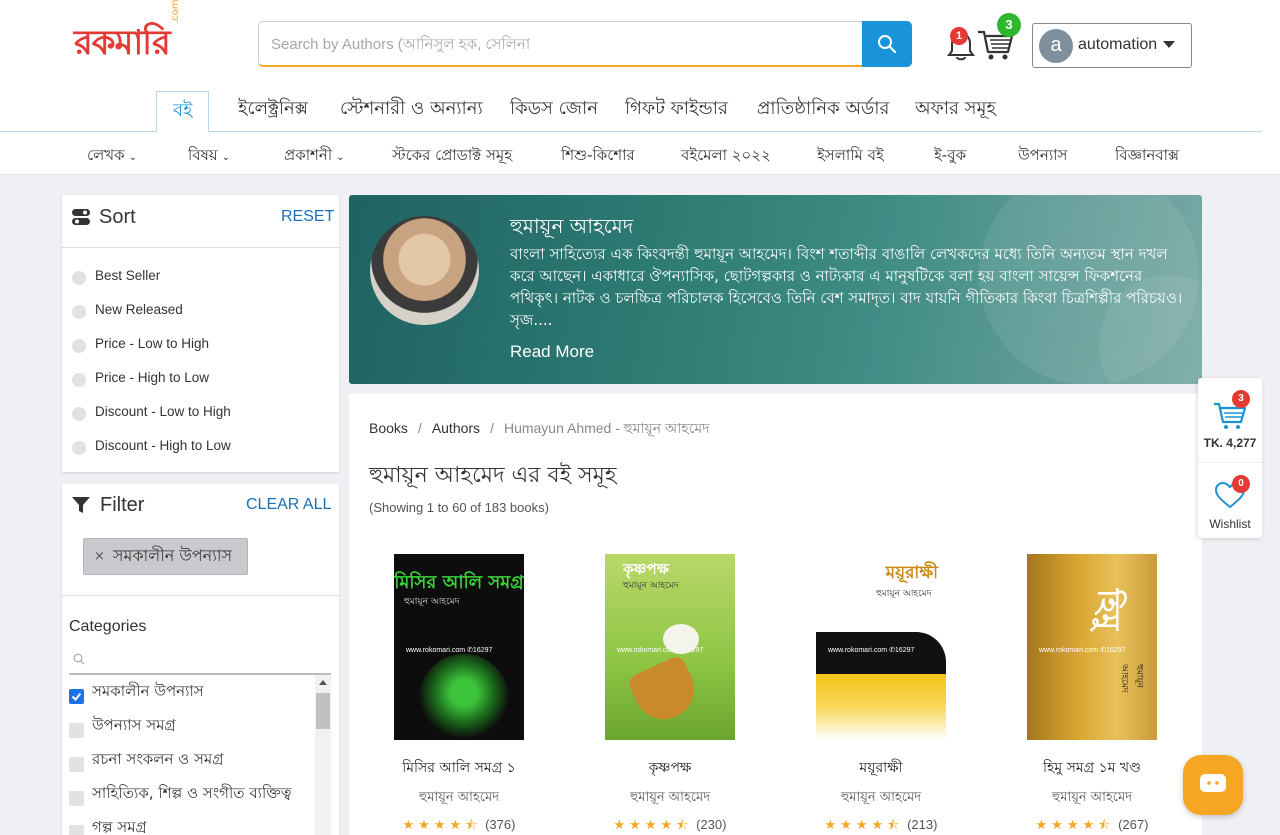 This screenshot has width=1280, height=835. Describe the element at coordinates (676, 109) in the screenshot. I see `tab-gift-finder: গিফট ফাইন্ডার` at that location.